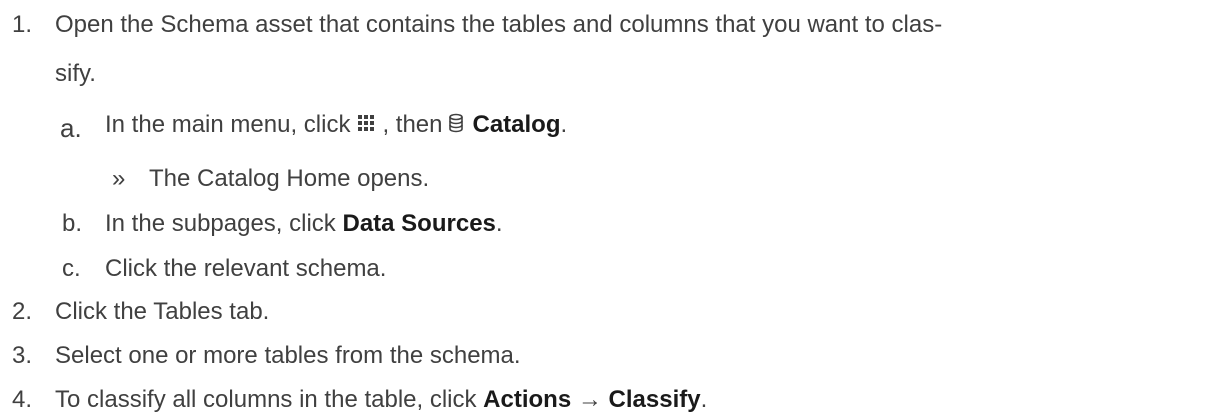 The width and height of the screenshot is (1228, 419). I want to click on result-text: The Catalog Home opens., so click(289, 178).